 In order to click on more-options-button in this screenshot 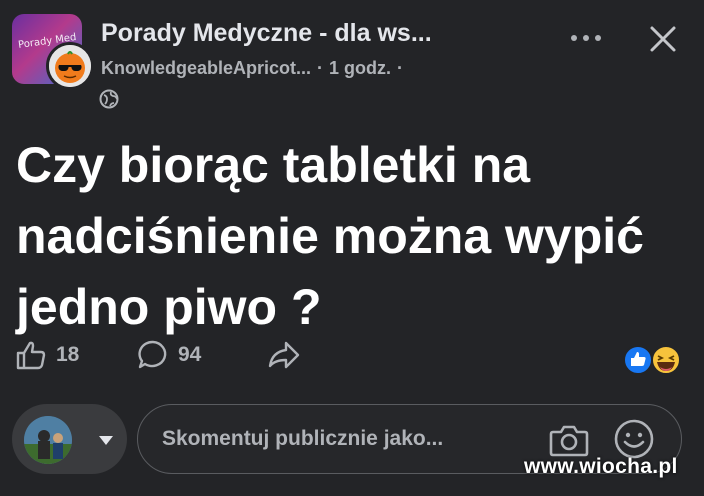, I will do `click(586, 38)`.